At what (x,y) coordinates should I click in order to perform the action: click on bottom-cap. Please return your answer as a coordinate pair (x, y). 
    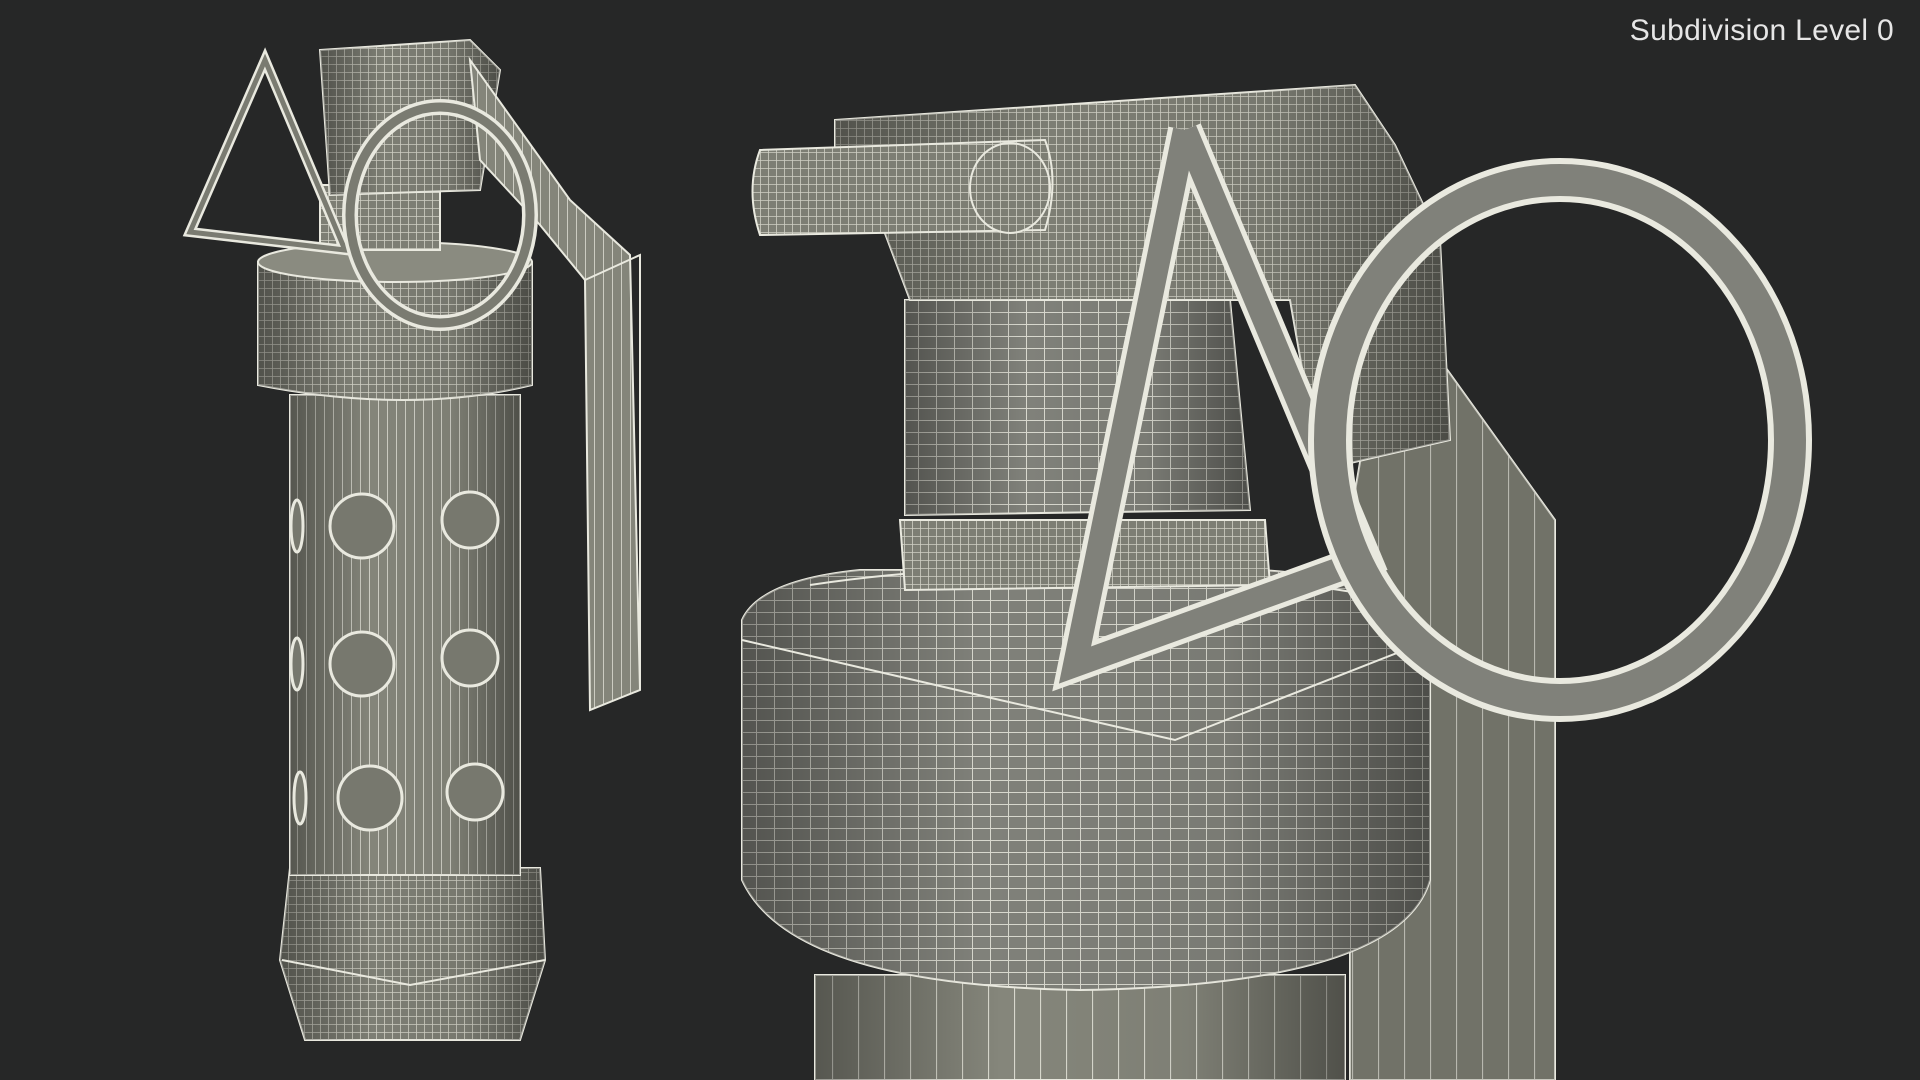
    Looking at the image, I should click on (412, 954).